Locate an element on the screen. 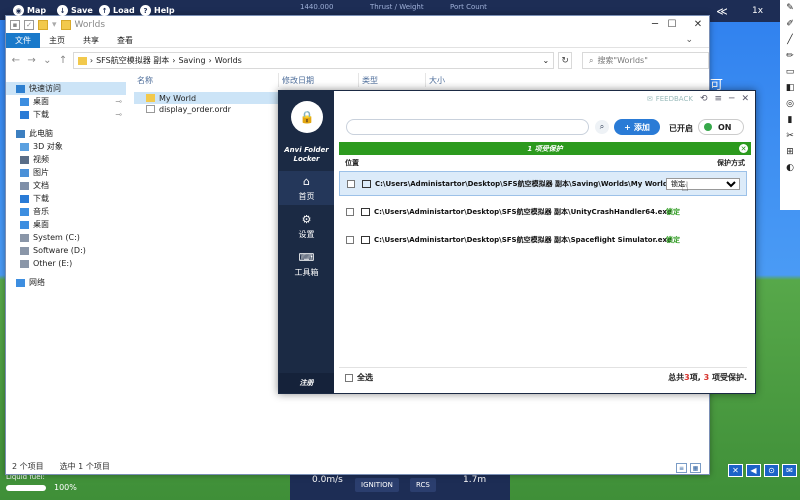 This screenshot has height=500, width=800. nav-item: 快速访问 is located at coordinates (66, 88).